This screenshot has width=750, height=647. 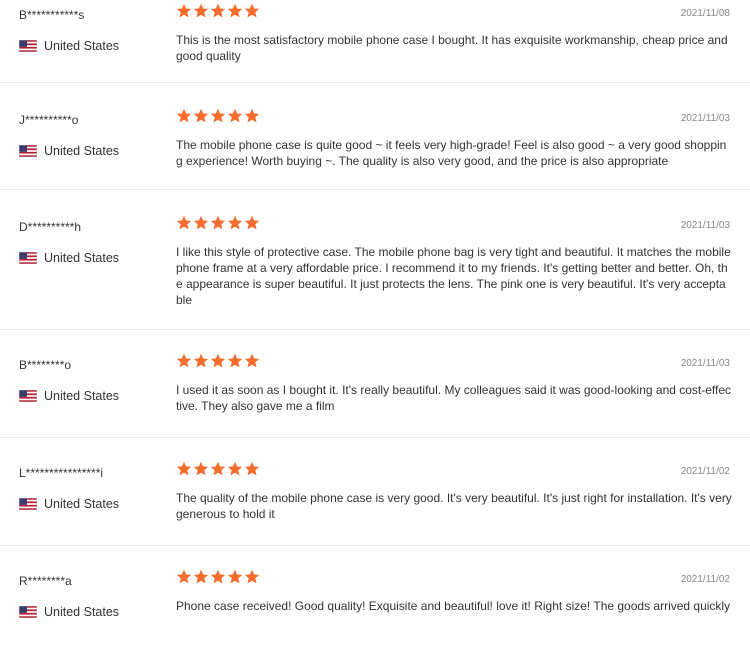 What do you see at coordinates (705, 13) in the screenshot?
I see `review-date: 2021/11/08` at bounding box center [705, 13].